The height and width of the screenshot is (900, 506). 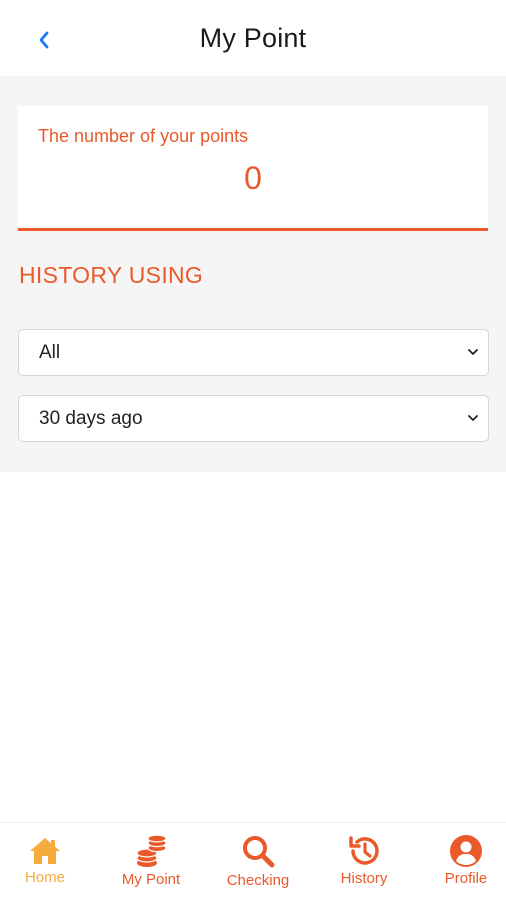 What do you see at coordinates (143, 136) in the screenshot?
I see `points-label: The number of your points` at bounding box center [143, 136].